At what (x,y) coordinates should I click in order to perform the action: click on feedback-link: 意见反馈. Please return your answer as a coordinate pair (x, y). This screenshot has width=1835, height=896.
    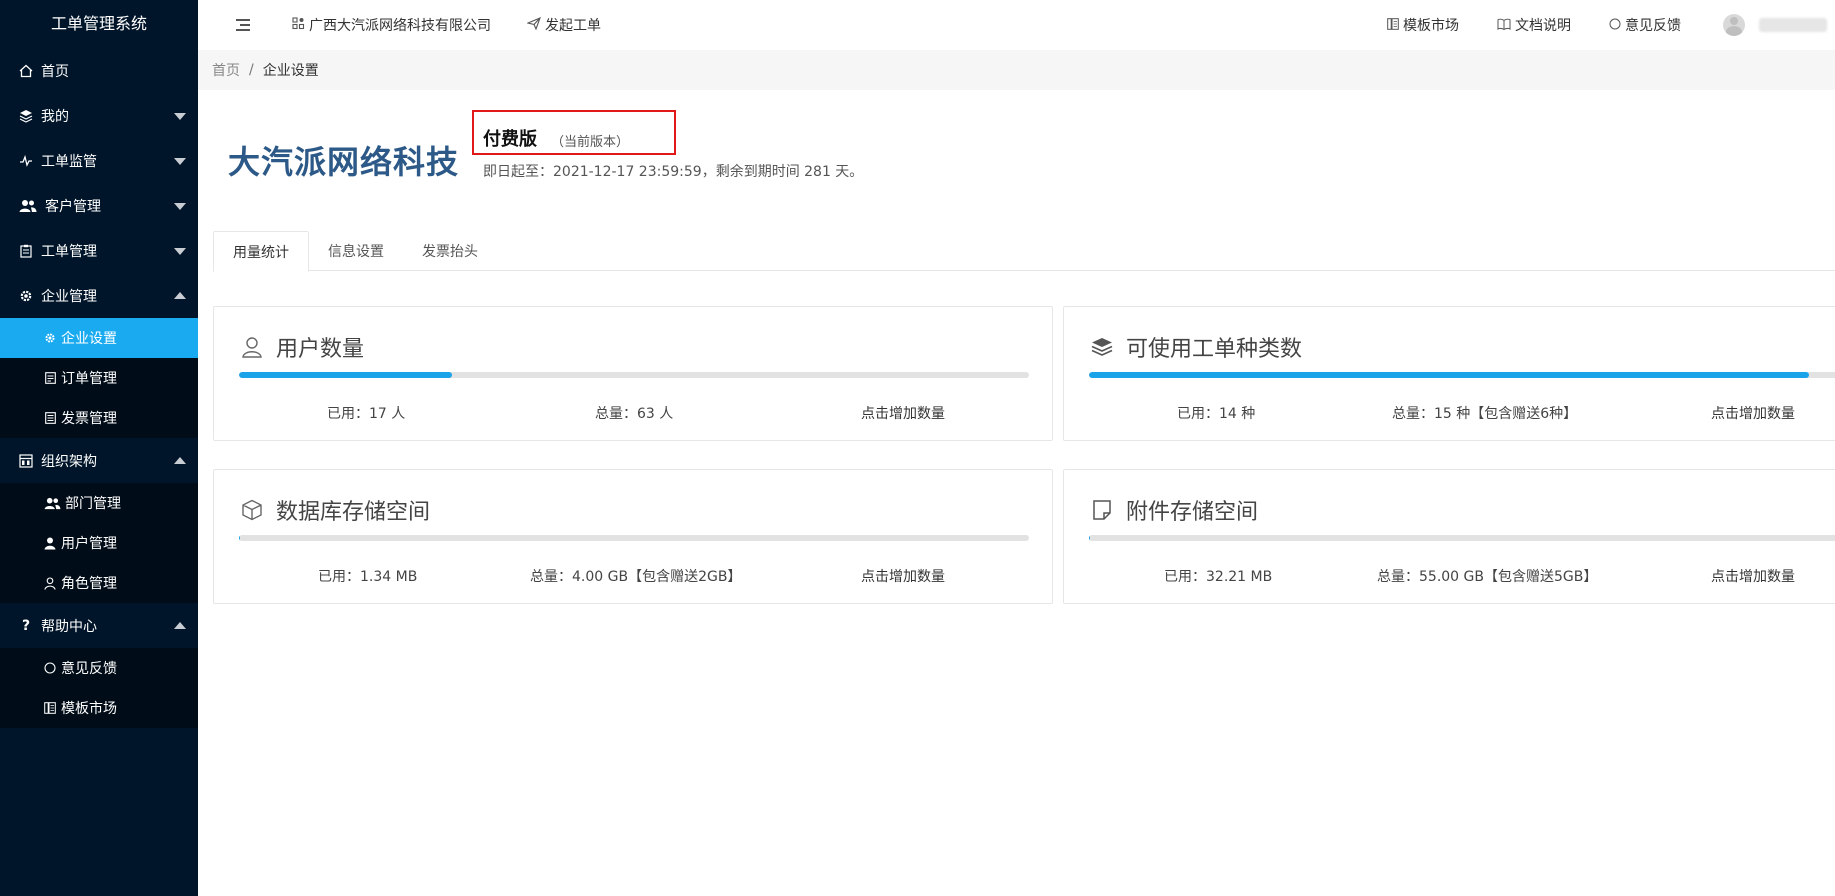
    Looking at the image, I should click on (1645, 25).